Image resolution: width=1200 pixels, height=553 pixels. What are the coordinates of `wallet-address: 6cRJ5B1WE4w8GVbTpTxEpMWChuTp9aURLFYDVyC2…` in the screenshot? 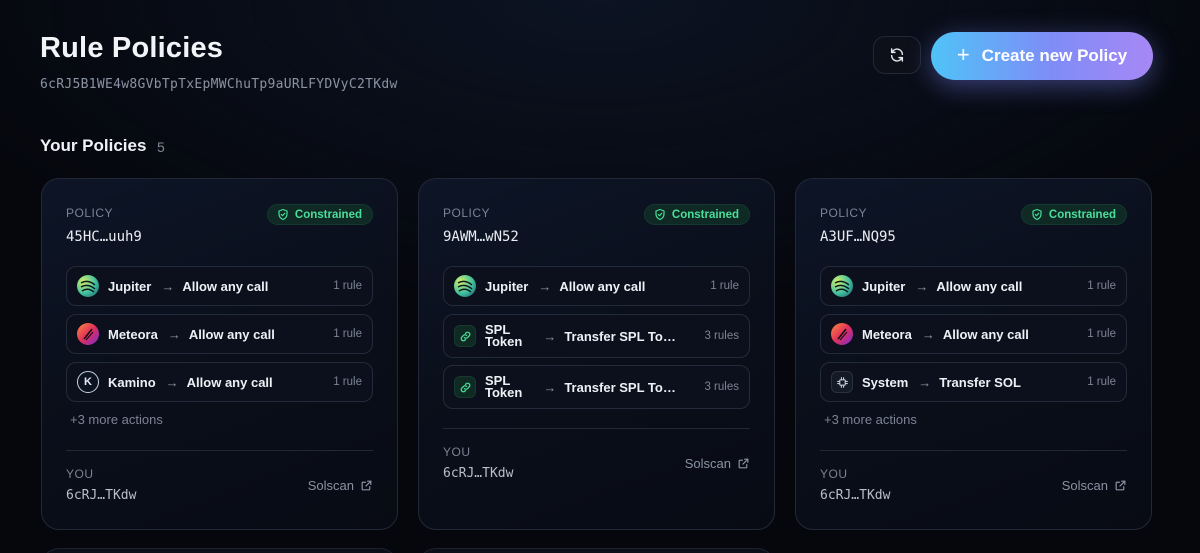 It's located at (219, 84).